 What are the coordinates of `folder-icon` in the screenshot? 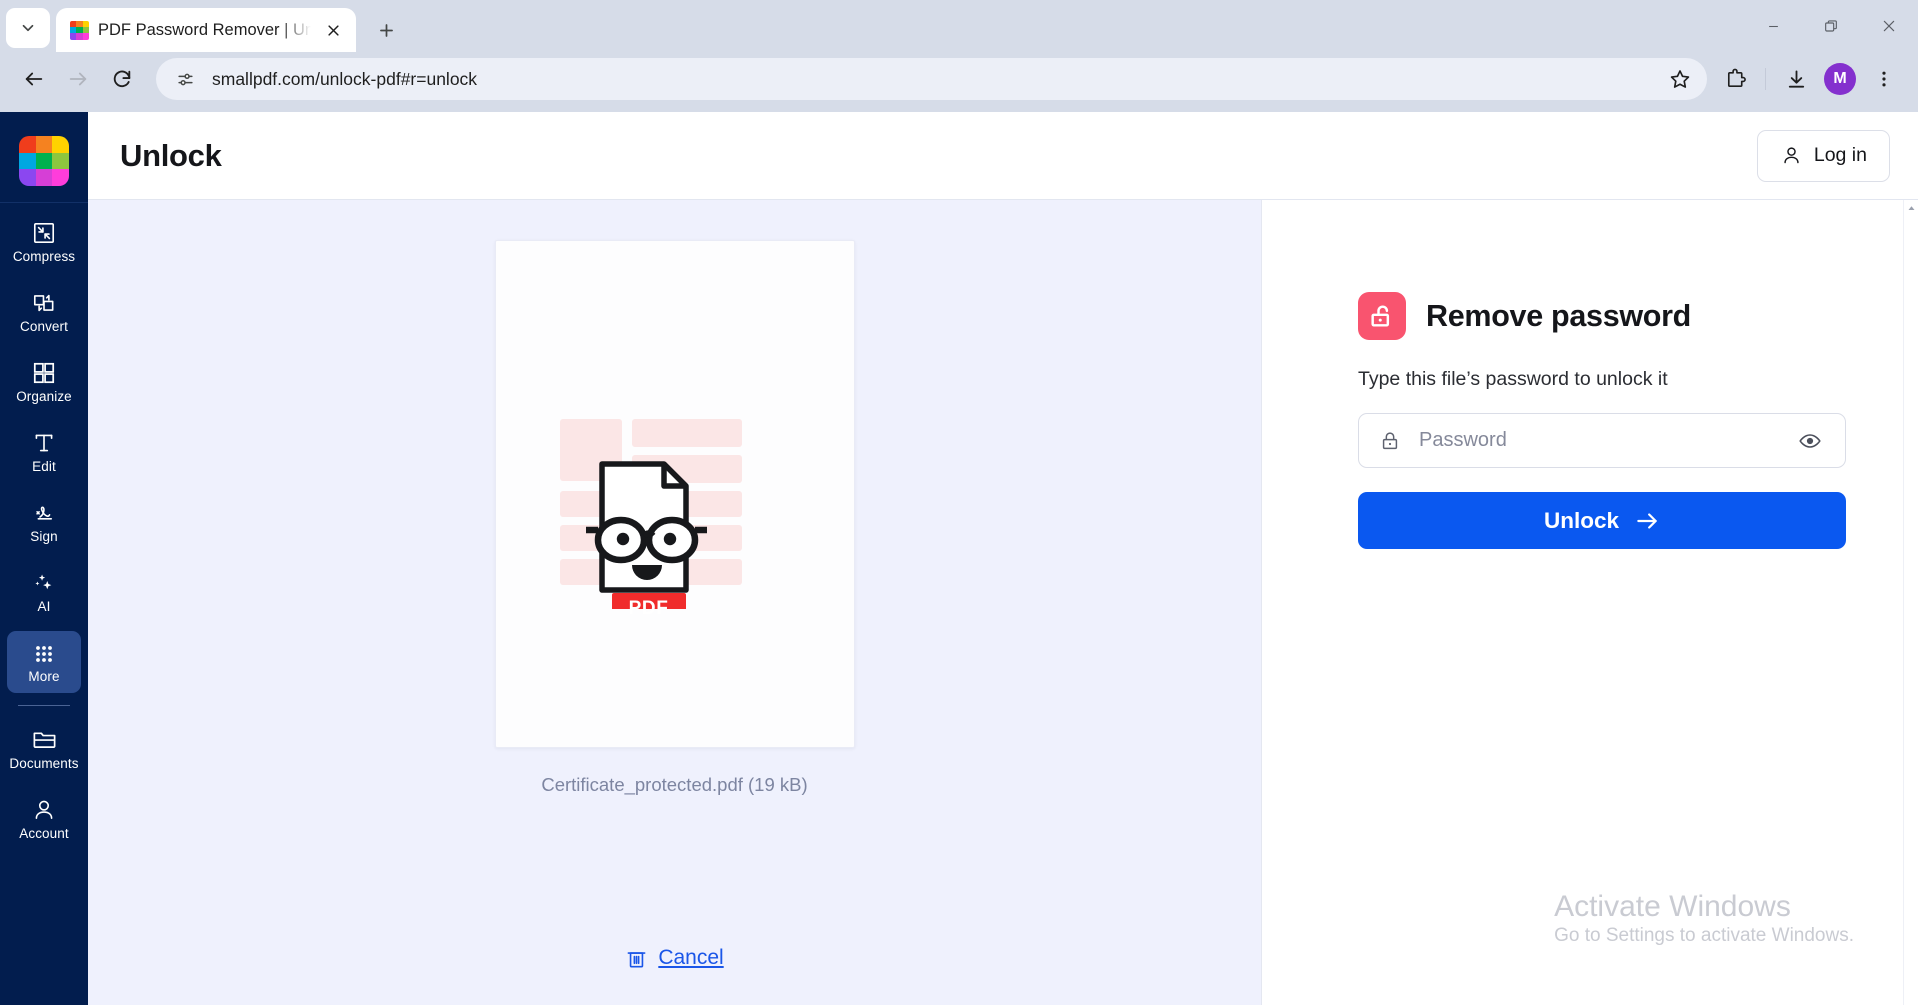 It's located at (44, 740).